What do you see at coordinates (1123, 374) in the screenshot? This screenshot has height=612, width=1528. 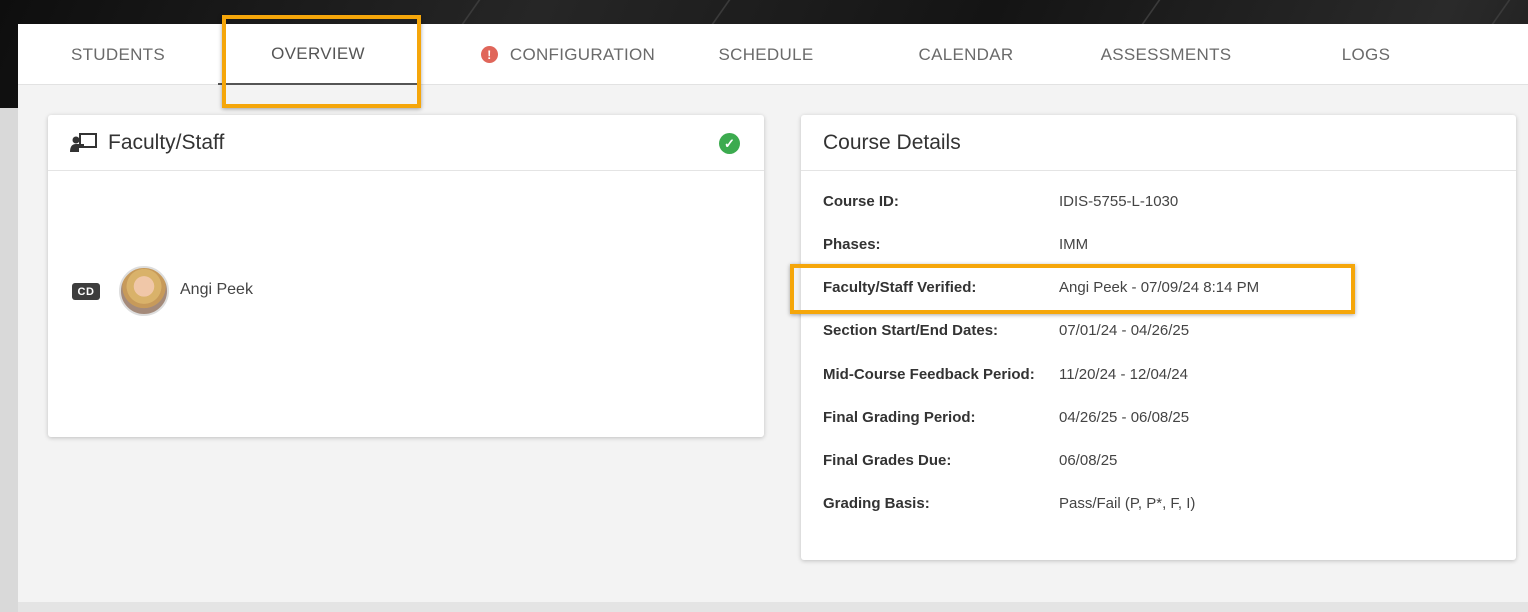 I see `detail-value: 11/20/24 - 12/04/24` at bounding box center [1123, 374].